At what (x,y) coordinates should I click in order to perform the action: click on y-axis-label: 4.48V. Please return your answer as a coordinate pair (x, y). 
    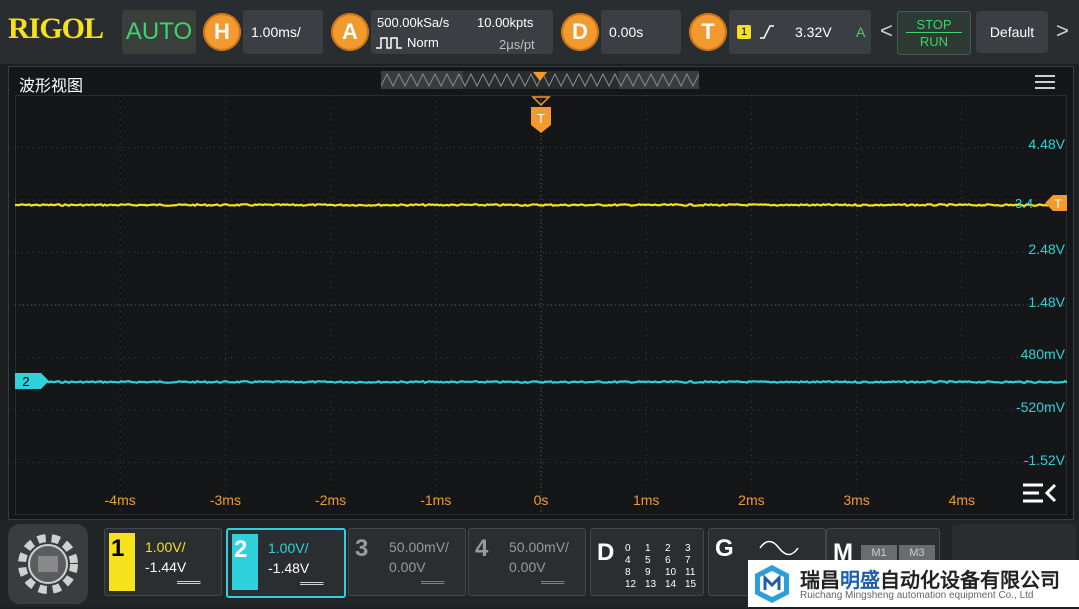
    Looking at the image, I should click on (1046, 144).